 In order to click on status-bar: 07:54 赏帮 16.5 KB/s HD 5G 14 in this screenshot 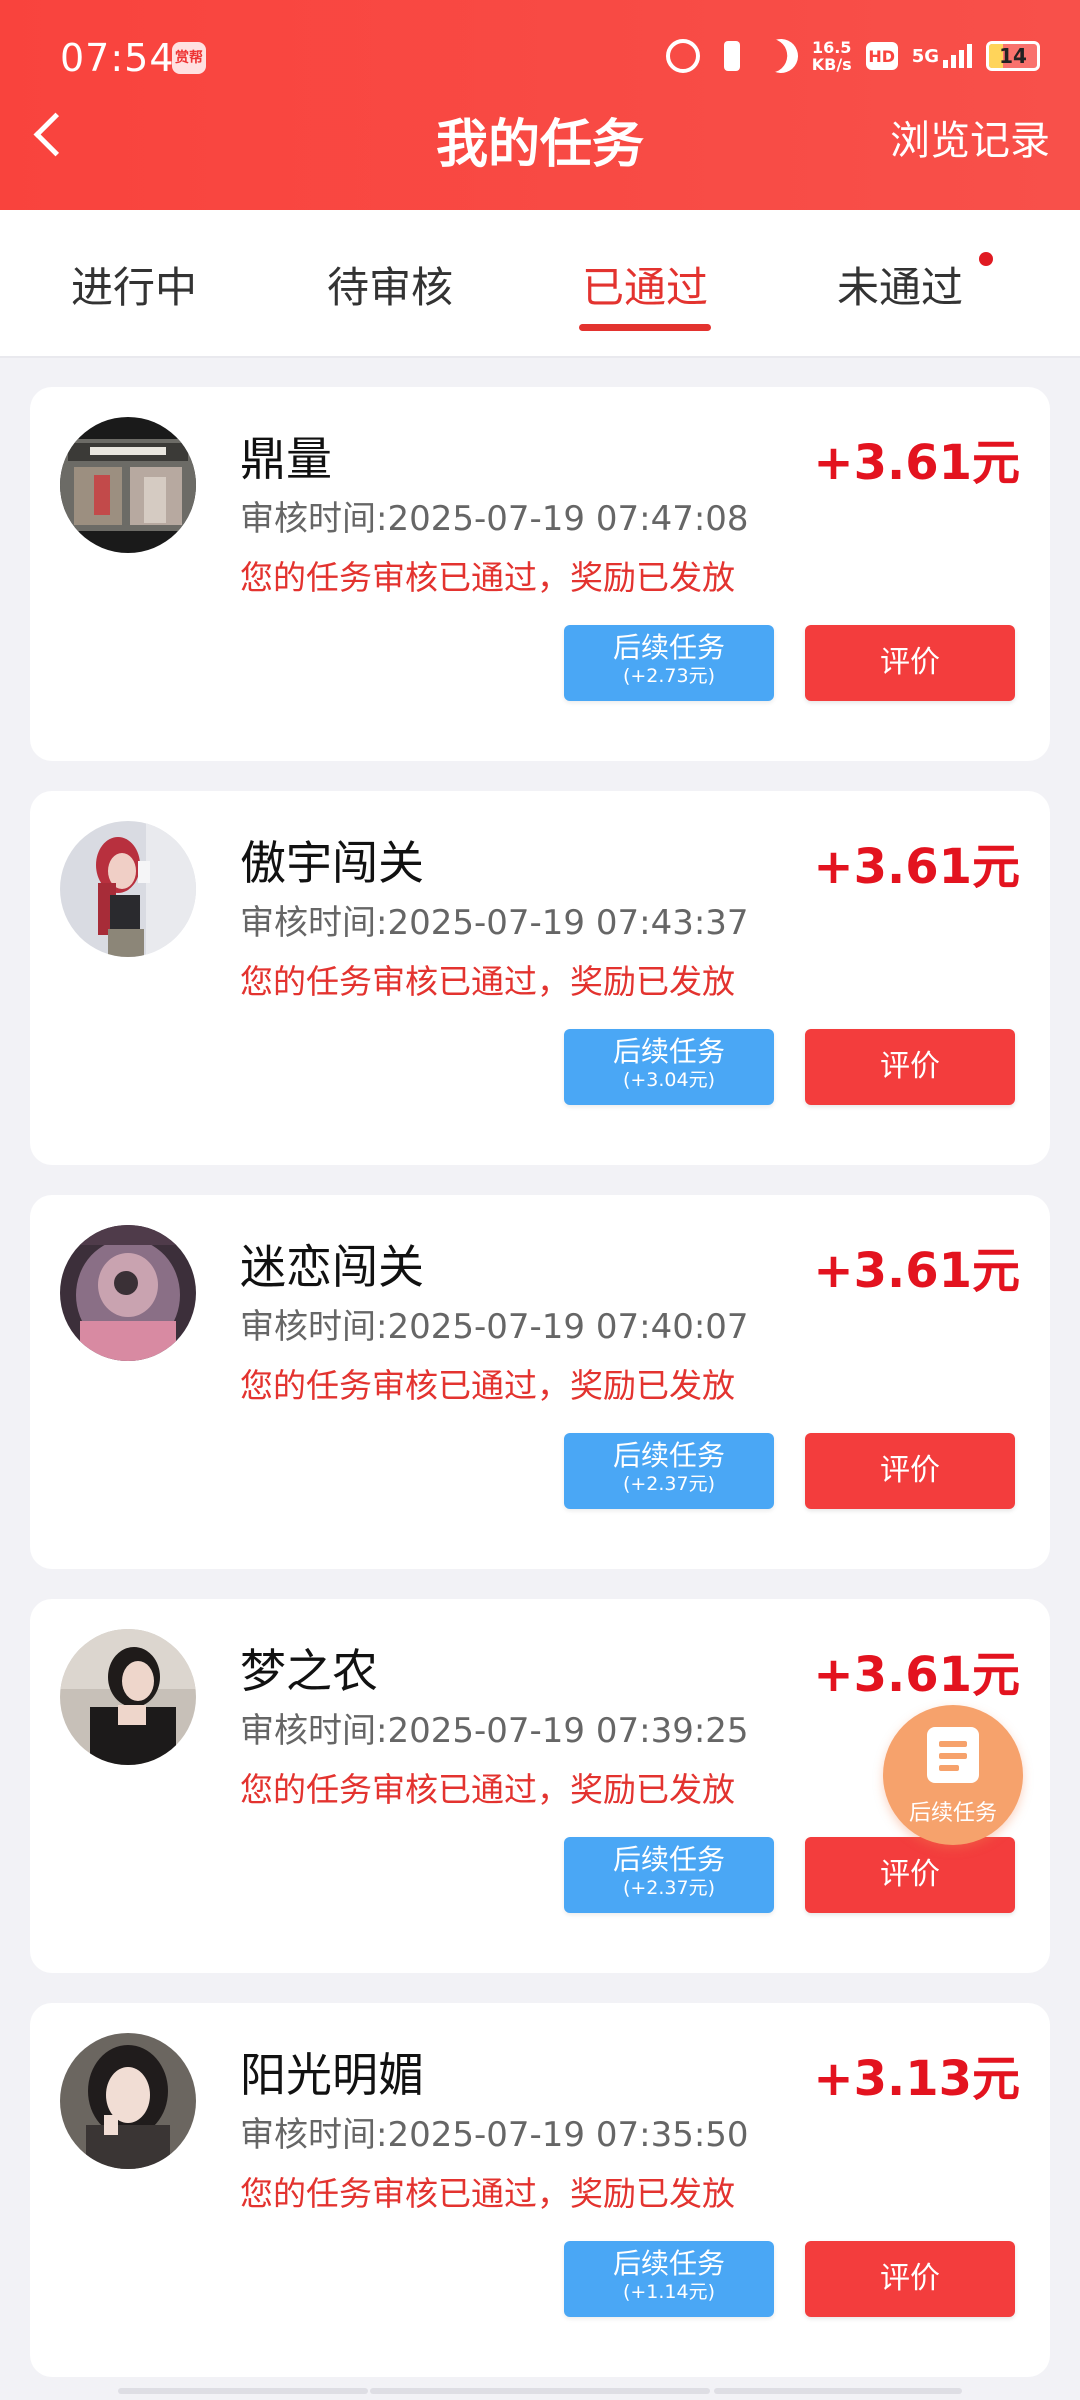, I will do `click(540, 55)`.